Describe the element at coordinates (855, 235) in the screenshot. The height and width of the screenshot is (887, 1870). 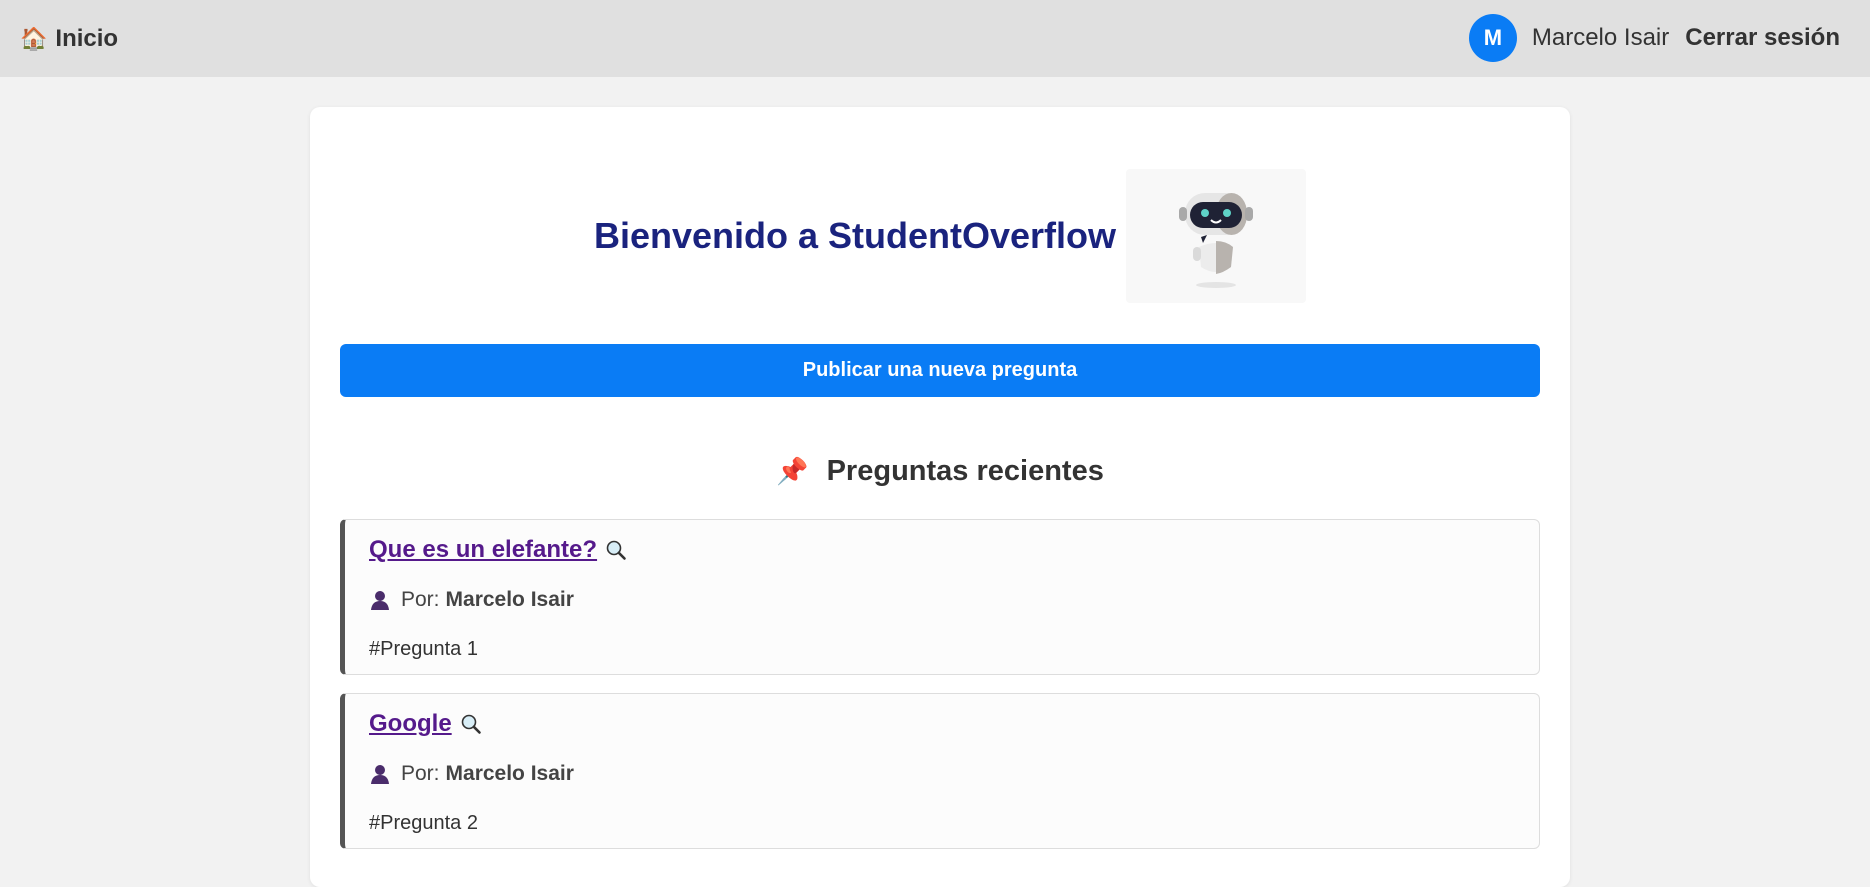
I see `page-title: Bienvenido a StudentOverflow` at that location.